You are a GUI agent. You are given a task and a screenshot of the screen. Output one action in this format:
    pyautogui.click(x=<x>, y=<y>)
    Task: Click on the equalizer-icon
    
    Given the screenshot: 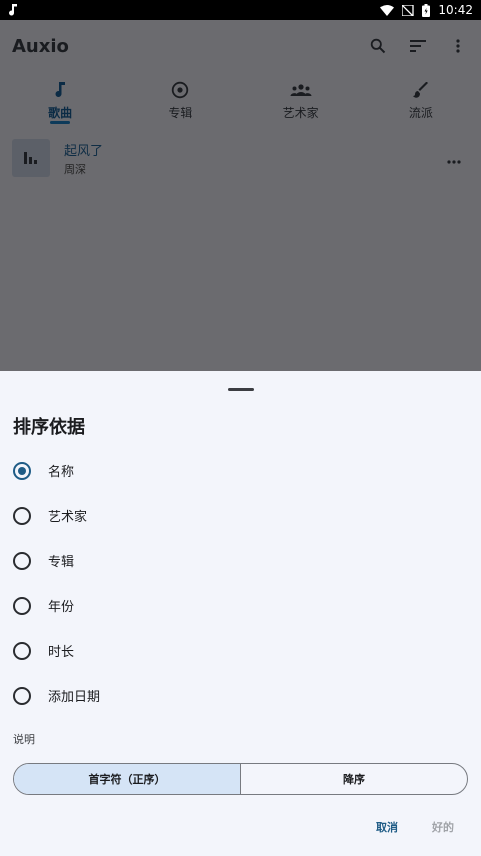 What is the action you would take?
    pyautogui.click(x=31, y=158)
    